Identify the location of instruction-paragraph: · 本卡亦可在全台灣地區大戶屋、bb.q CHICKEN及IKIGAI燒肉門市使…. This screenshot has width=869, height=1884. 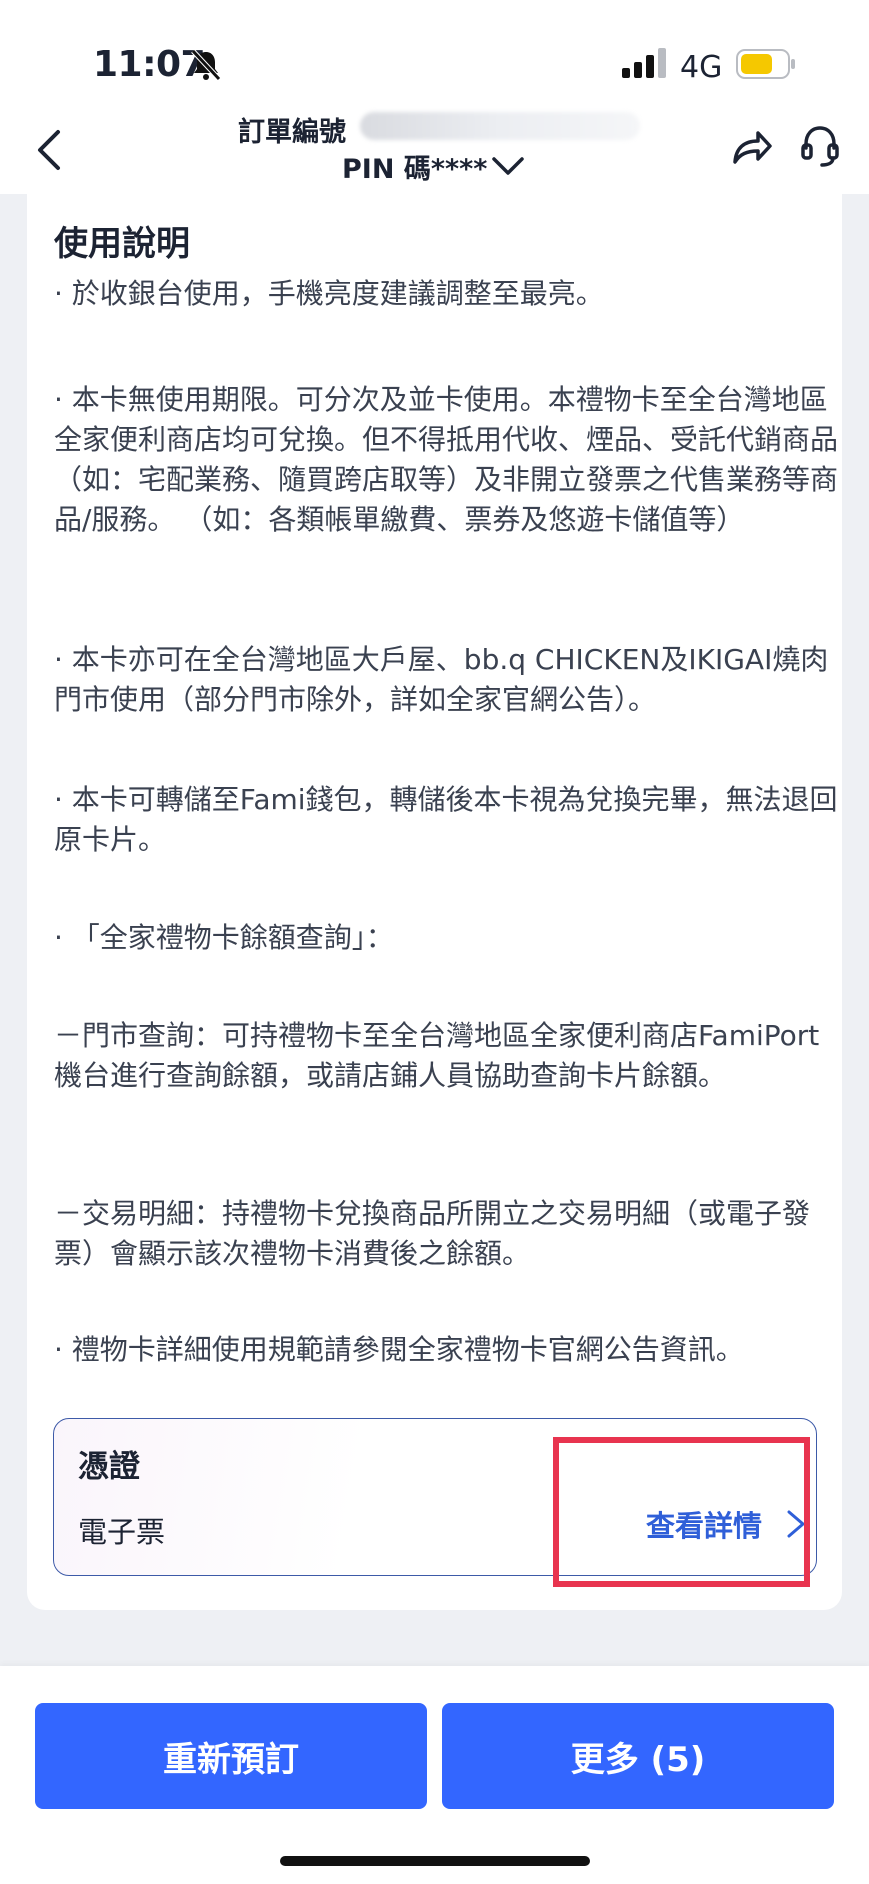
(441, 679).